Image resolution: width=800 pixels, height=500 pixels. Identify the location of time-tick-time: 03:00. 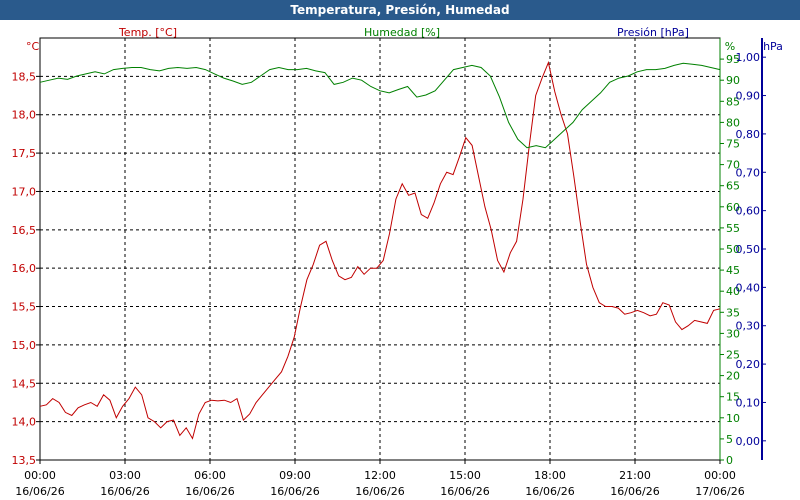
(125, 475).